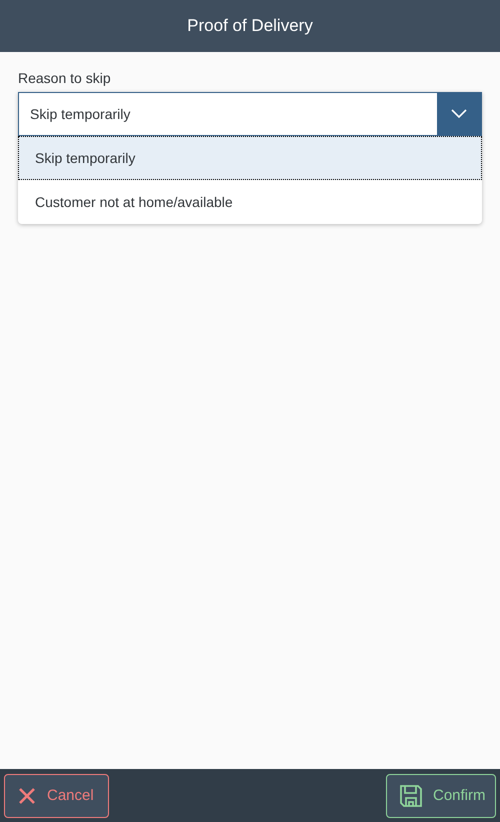  Describe the element at coordinates (250, 26) in the screenshot. I see `page-title: Proof of Delivery` at that location.